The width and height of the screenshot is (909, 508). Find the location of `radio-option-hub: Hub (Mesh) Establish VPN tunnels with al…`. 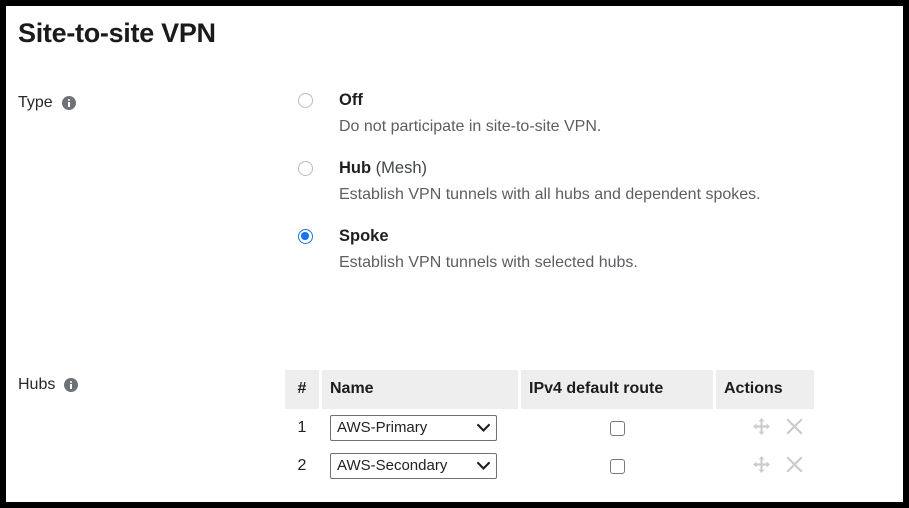

radio-option-hub: Hub (Mesh) Establish VPN tunnels with al… is located at coordinates (598, 181).